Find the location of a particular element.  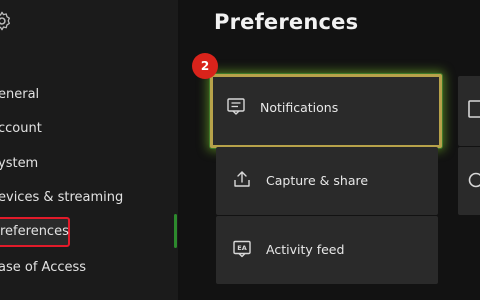

activity-feed-tile: EA Activity feed is located at coordinates (327, 250).